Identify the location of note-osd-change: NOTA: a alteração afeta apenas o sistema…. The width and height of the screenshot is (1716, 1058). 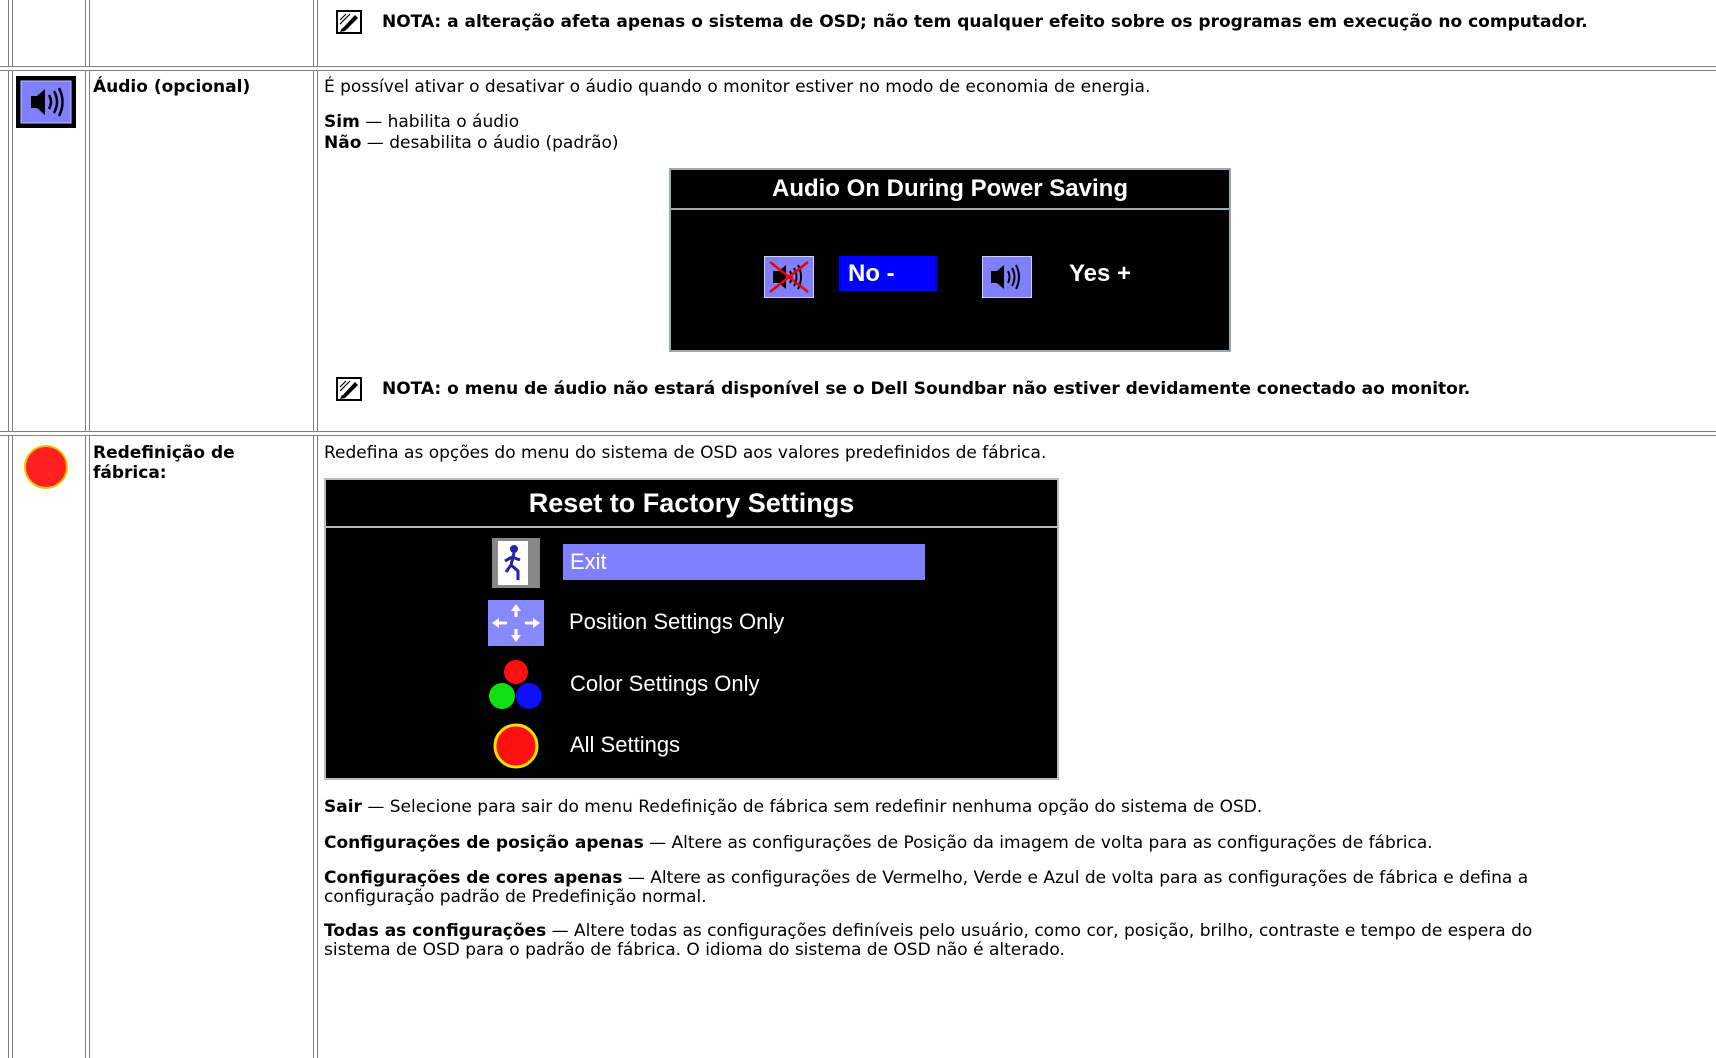
(962, 22).